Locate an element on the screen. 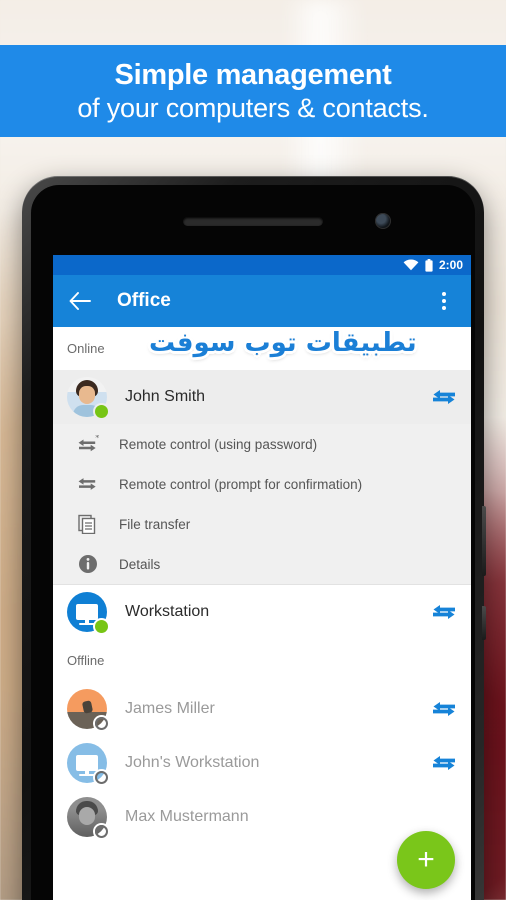 The height and width of the screenshot is (900, 506). action-file-transfer: File transfer is located at coordinates (262, 524).